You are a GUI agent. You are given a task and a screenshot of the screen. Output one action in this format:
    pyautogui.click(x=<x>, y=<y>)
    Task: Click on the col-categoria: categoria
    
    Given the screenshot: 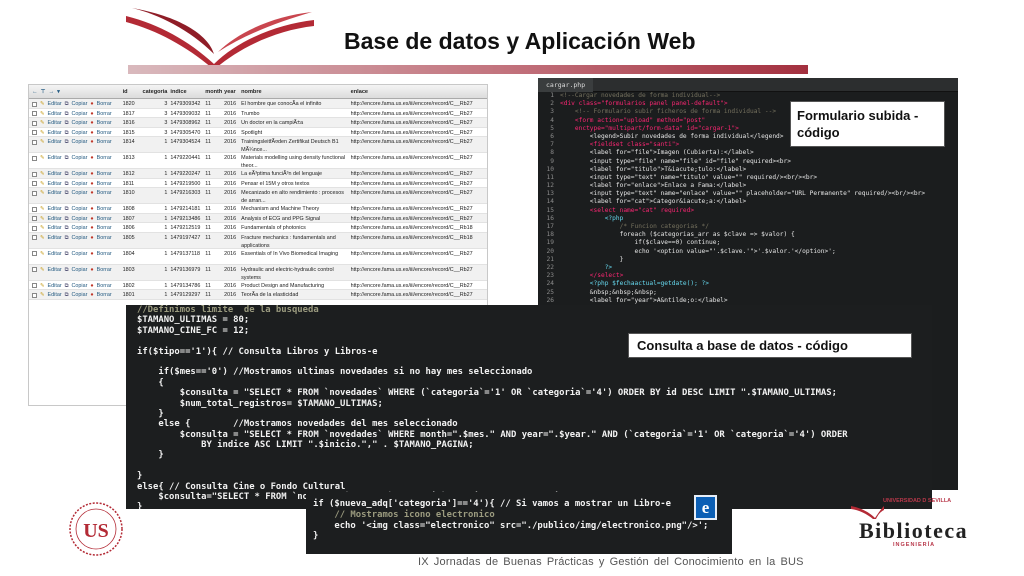 What is the action you would take?
    pyautogui.click(x=156, y=92)
    